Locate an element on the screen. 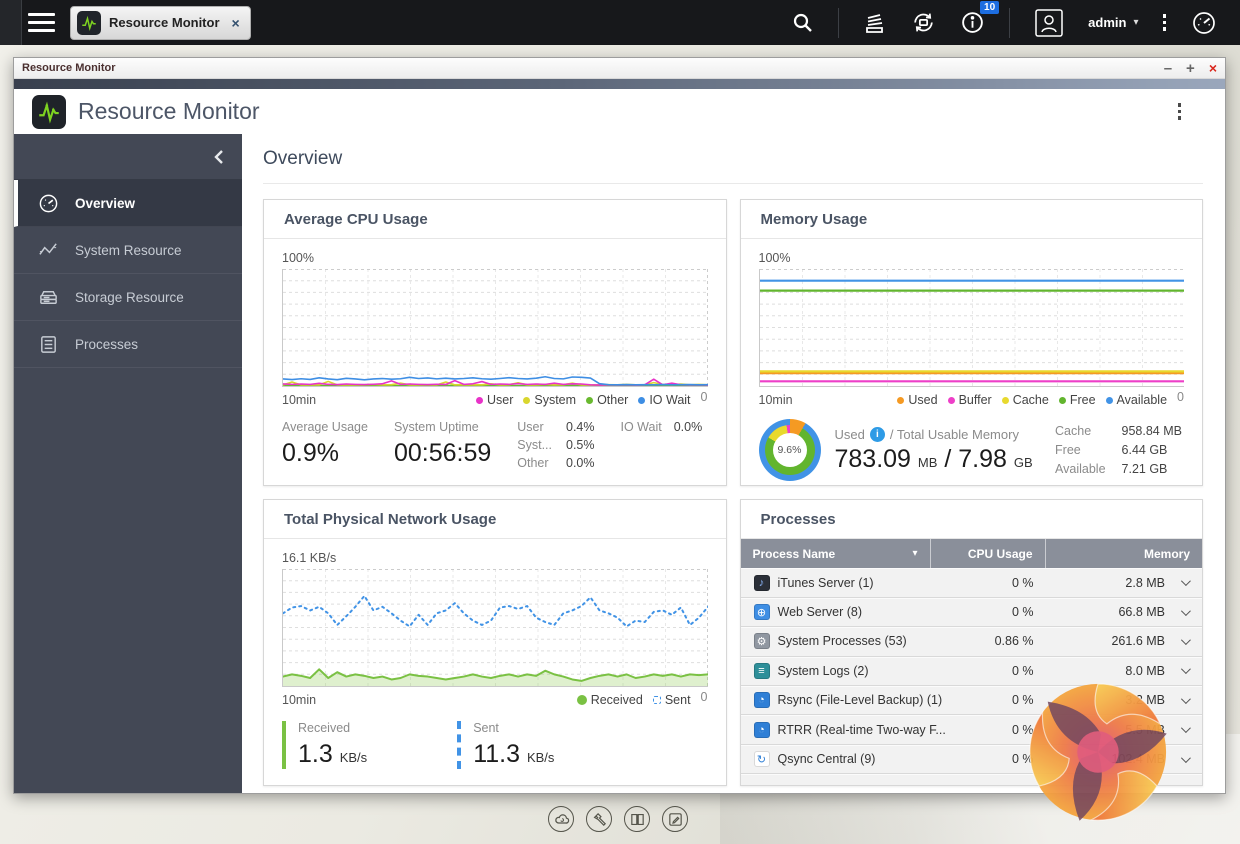 The width and height of the screenshot is (1240, 844). stat-received: Received 1.3 KB/s is located at coordinates (324, 745).